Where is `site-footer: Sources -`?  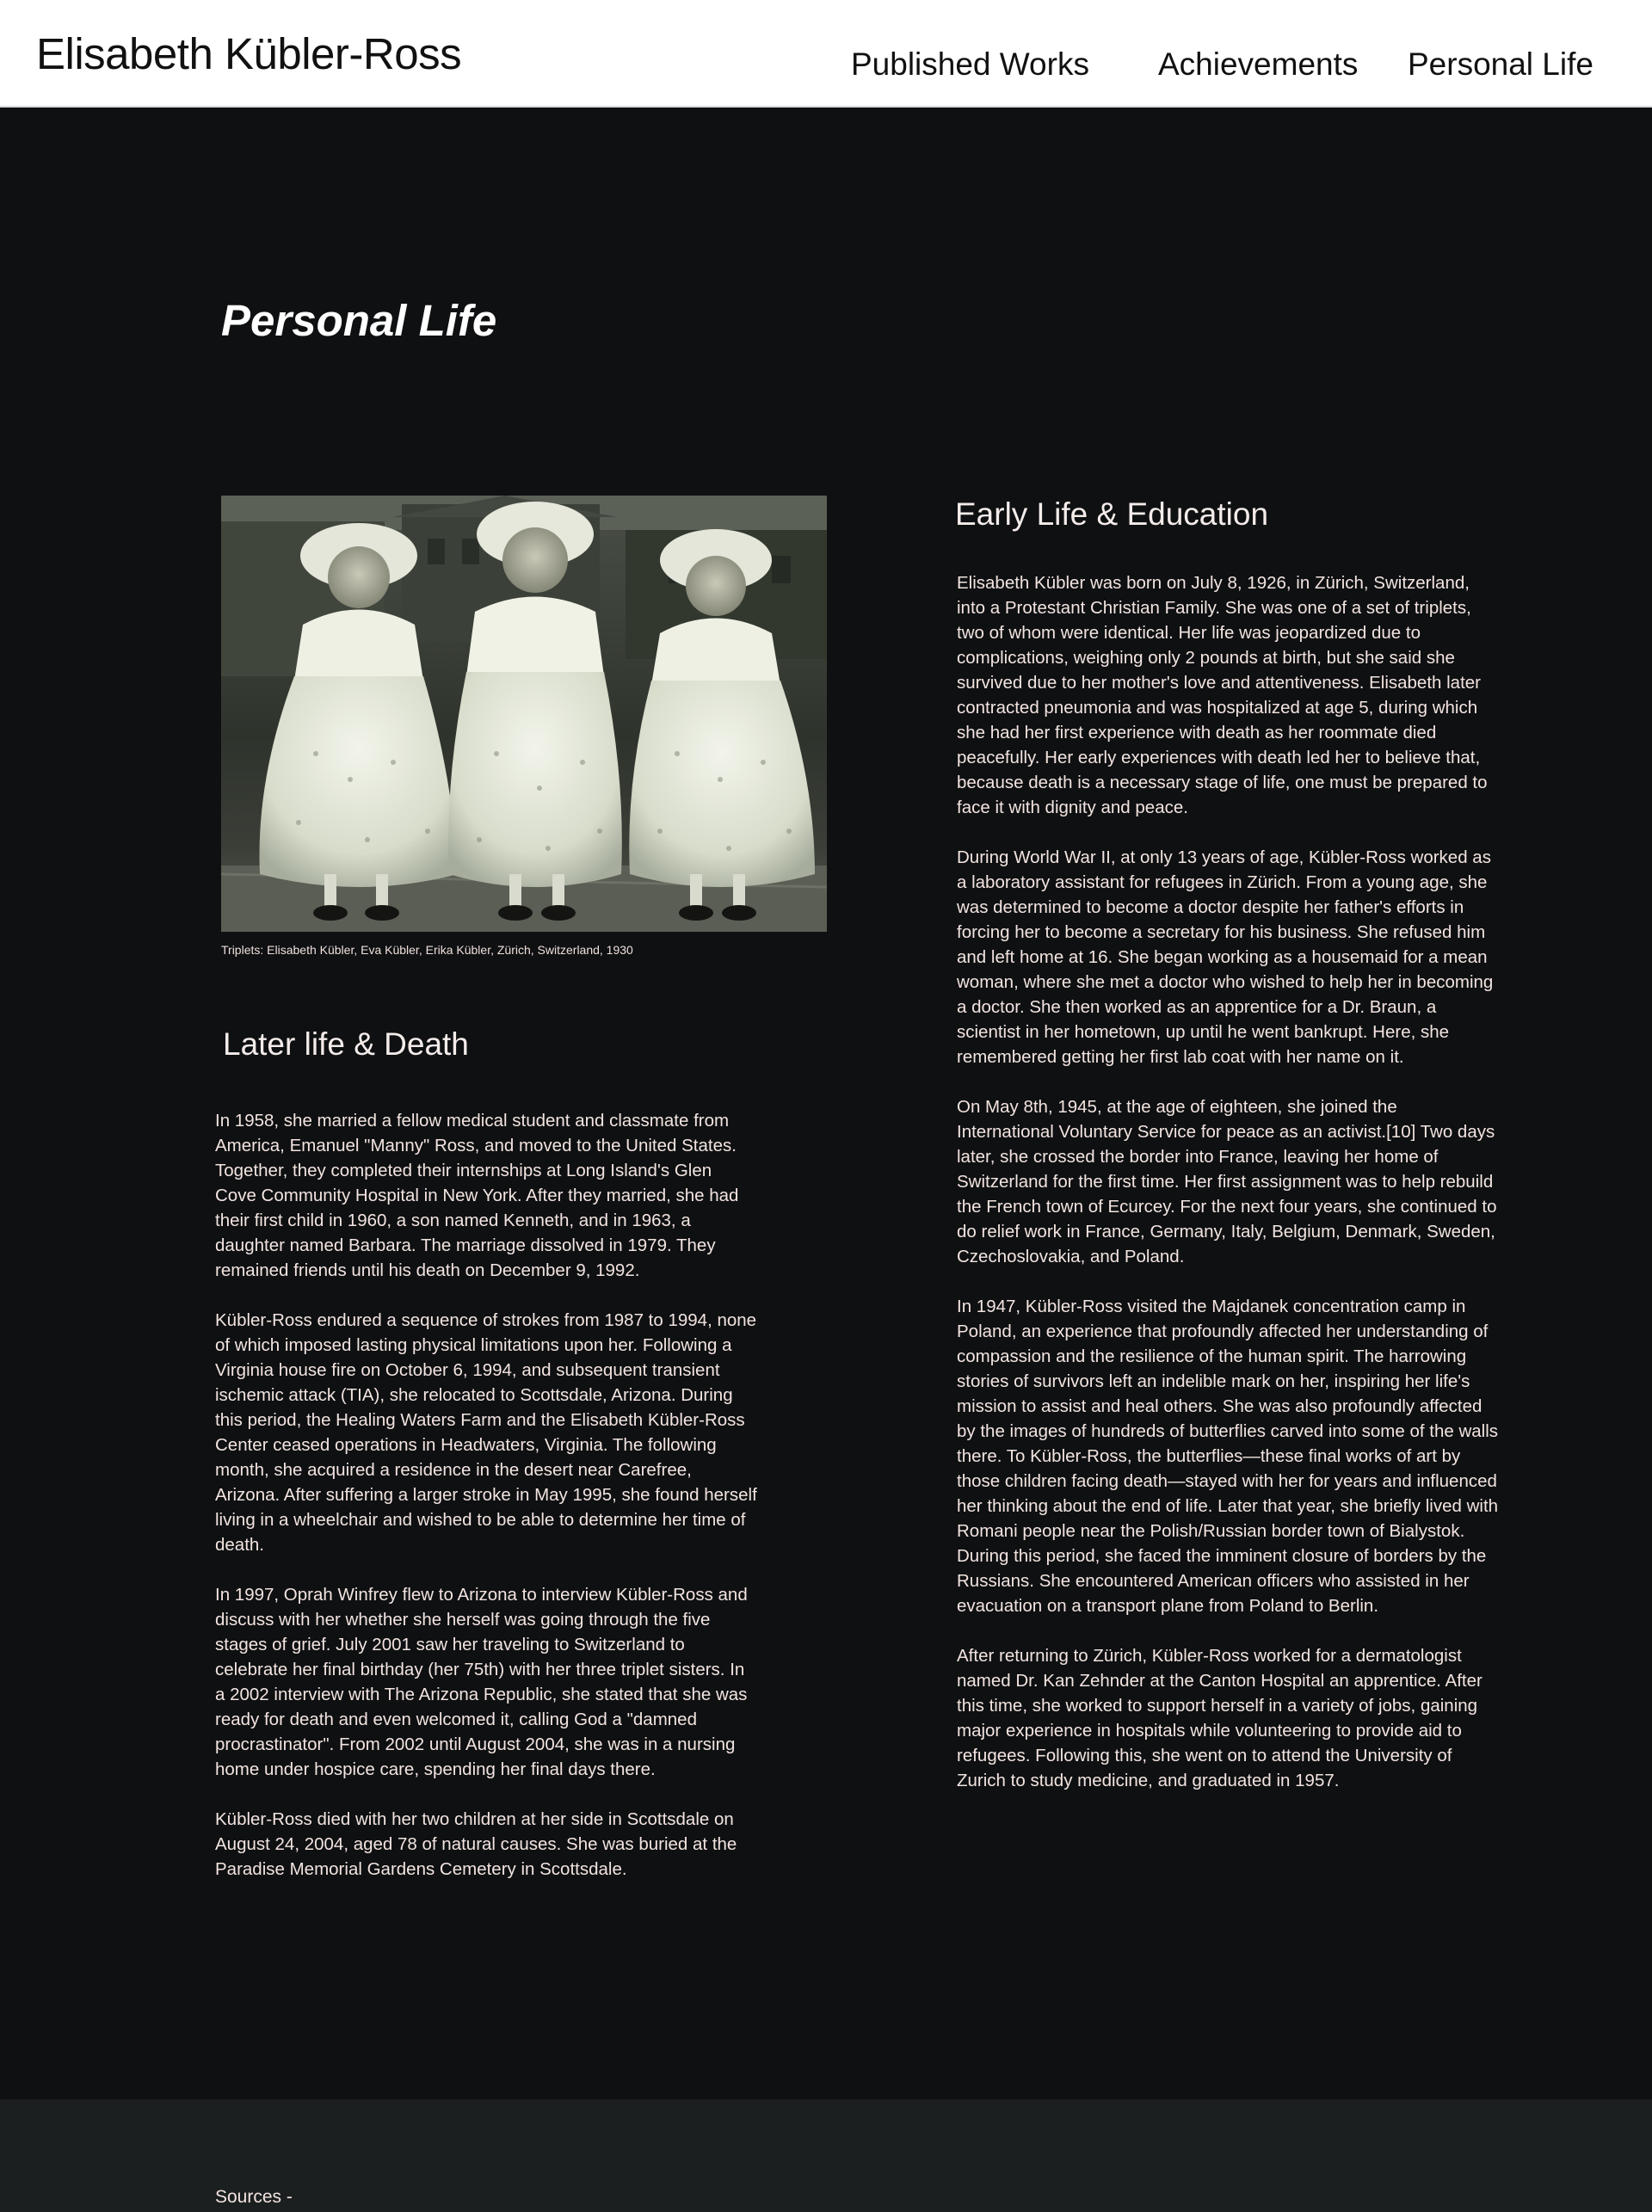 site-footer: Sources - is located at coordinates (826, 2155).